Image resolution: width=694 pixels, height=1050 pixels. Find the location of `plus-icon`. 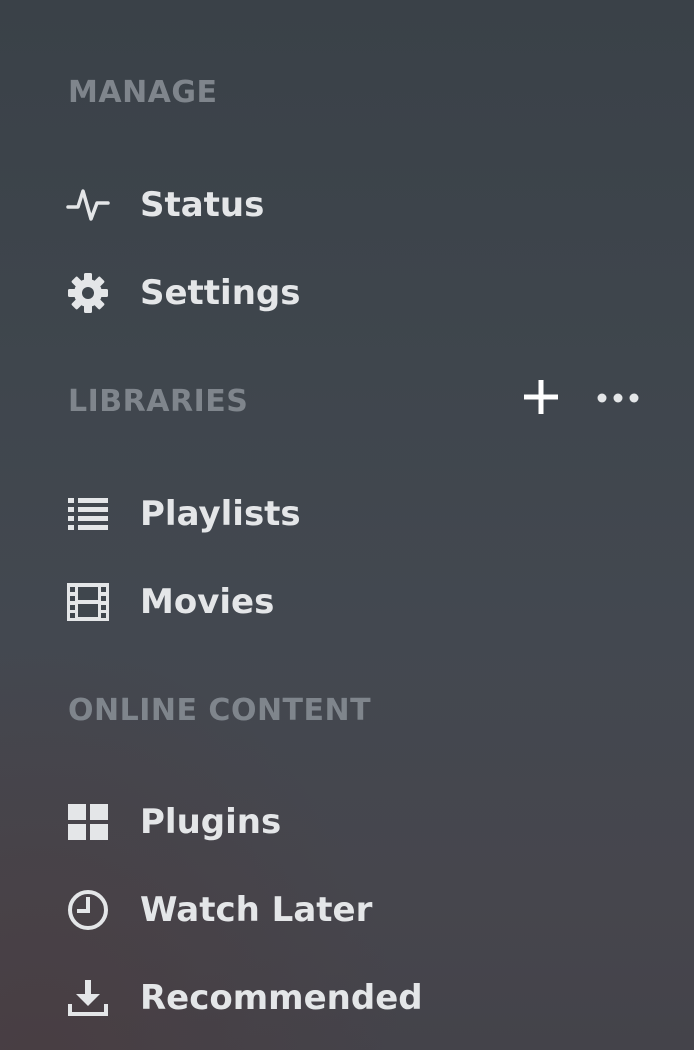

plus-icon is located at coordinates (541, 399).